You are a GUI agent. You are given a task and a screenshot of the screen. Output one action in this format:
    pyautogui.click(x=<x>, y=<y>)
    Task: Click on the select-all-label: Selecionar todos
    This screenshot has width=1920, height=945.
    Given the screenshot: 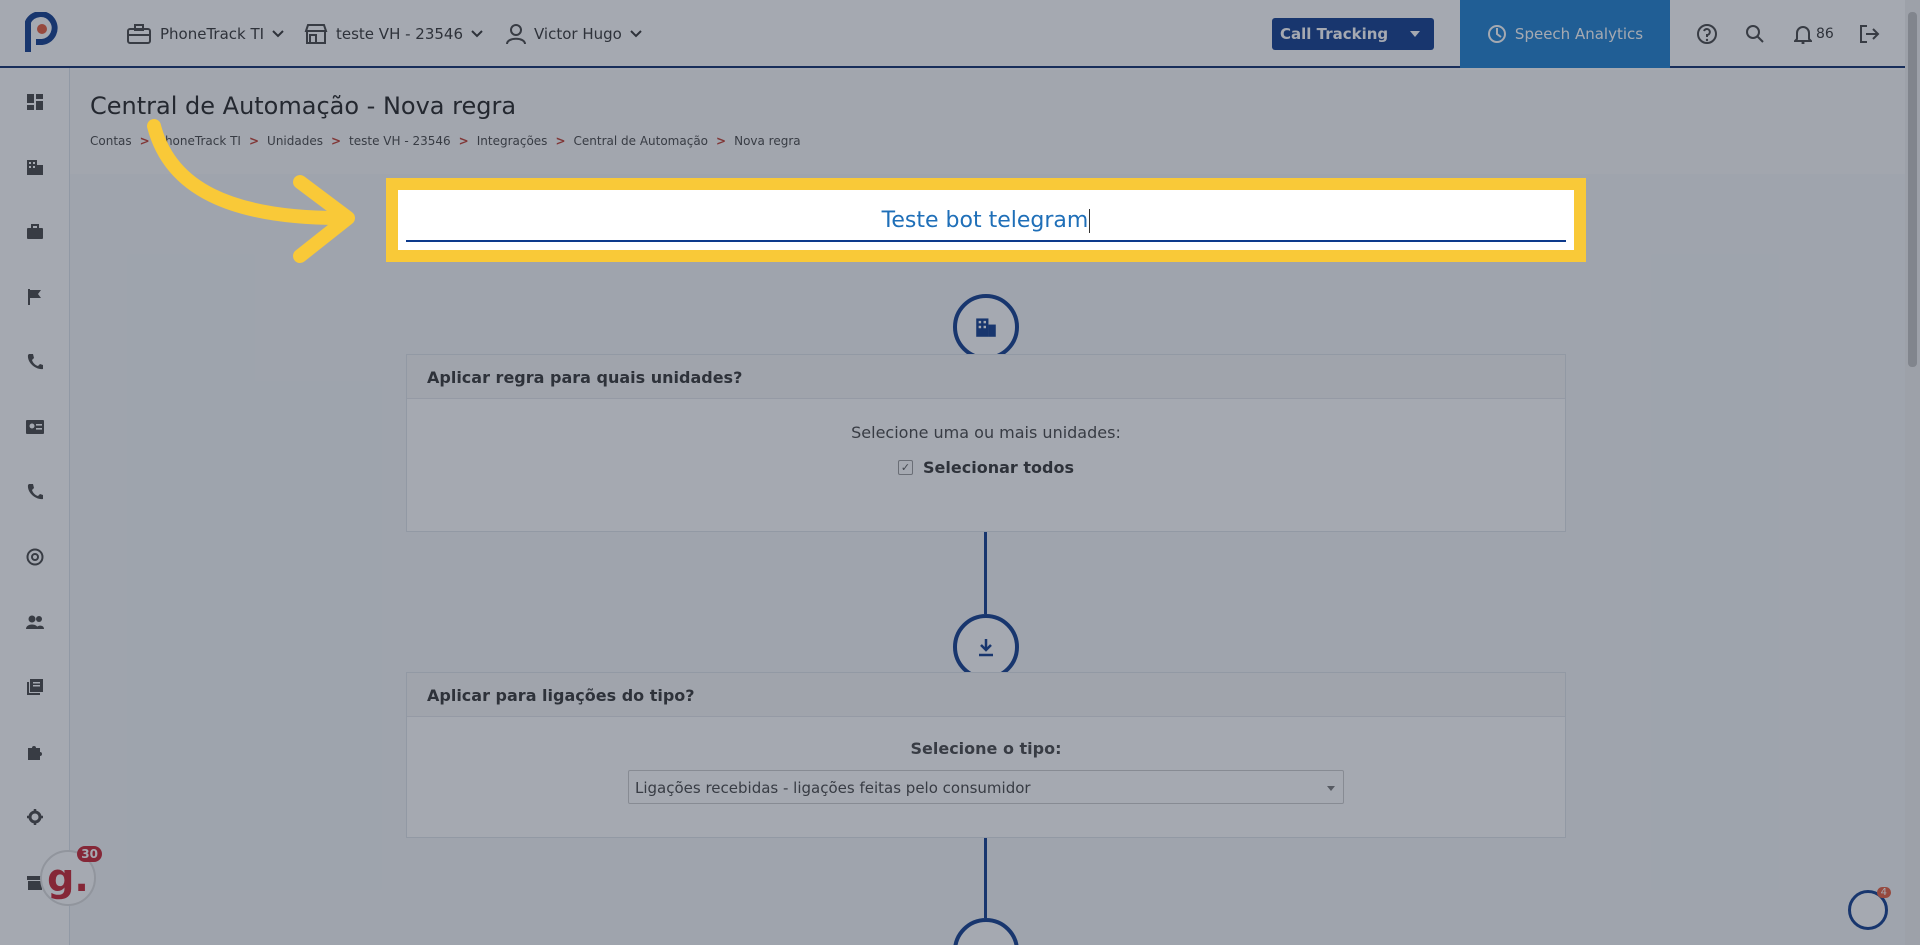 What is the action you would take?
    pyautogui.click(x=998, y=467)
    